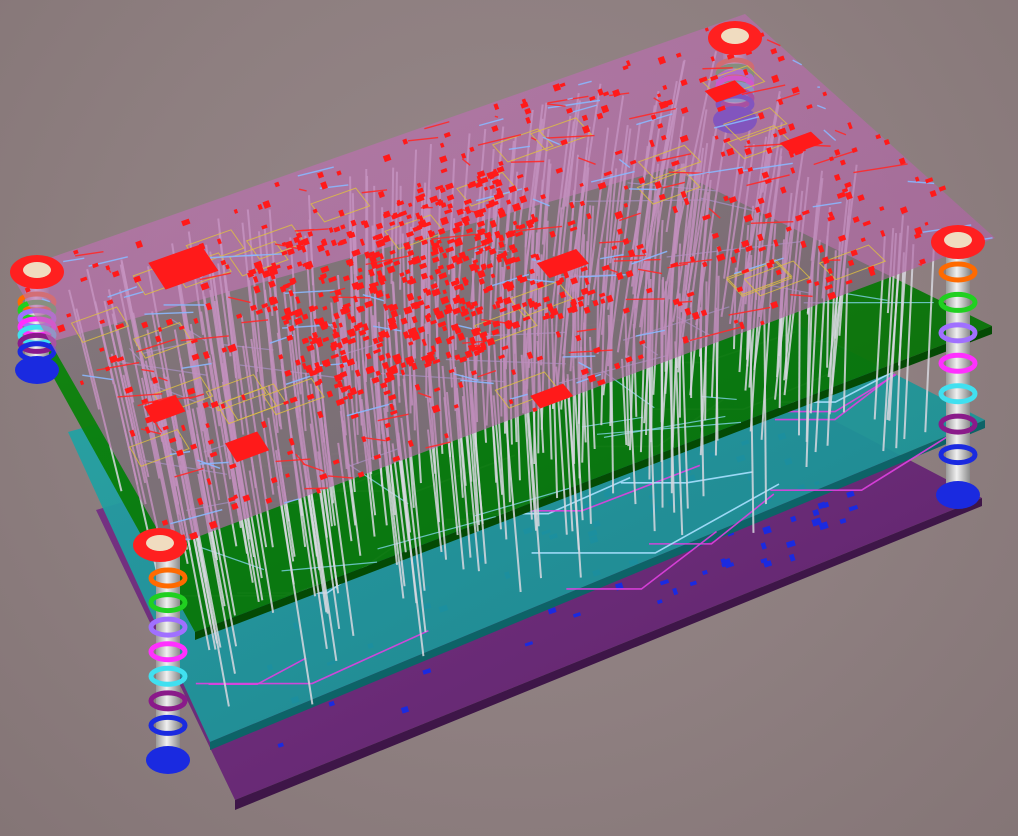 This screenshot has width=1018, height=836. I want to click on via-barrel, so click(799, 363).